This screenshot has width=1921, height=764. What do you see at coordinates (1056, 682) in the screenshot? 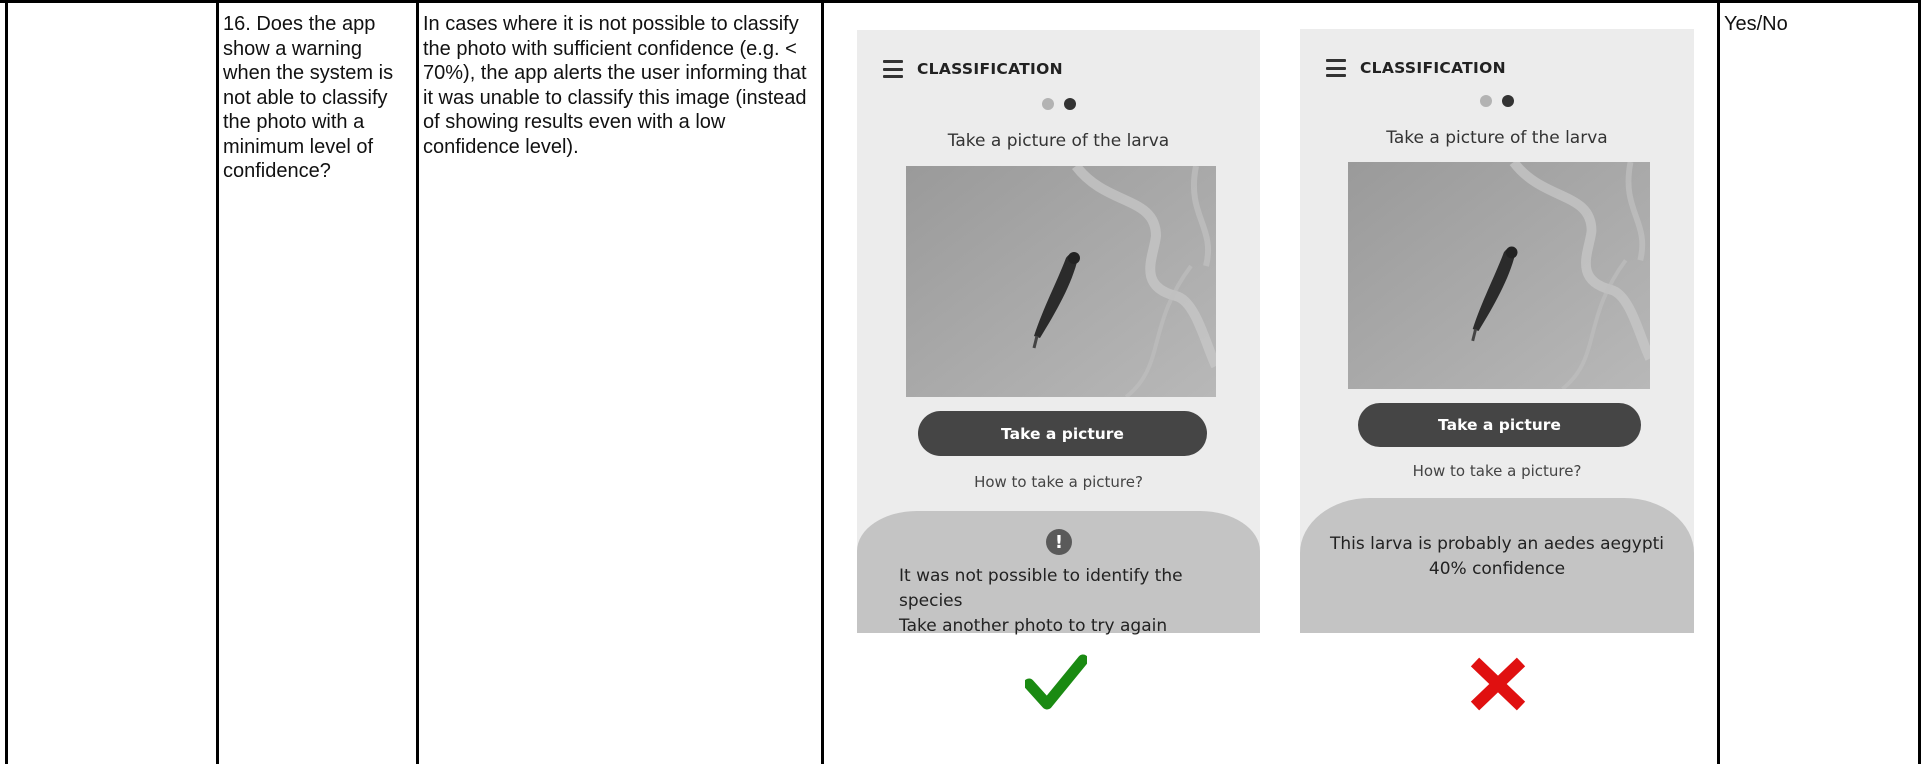
I see `check-icon` at bounding box center [1056, 682].